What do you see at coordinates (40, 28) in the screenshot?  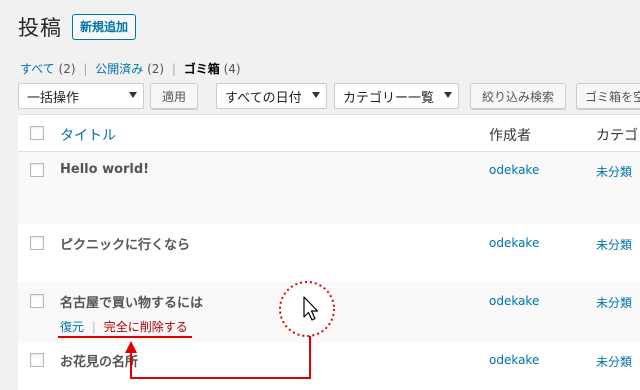 I see `page-title: 投稿` at bounding box center [40, 28].